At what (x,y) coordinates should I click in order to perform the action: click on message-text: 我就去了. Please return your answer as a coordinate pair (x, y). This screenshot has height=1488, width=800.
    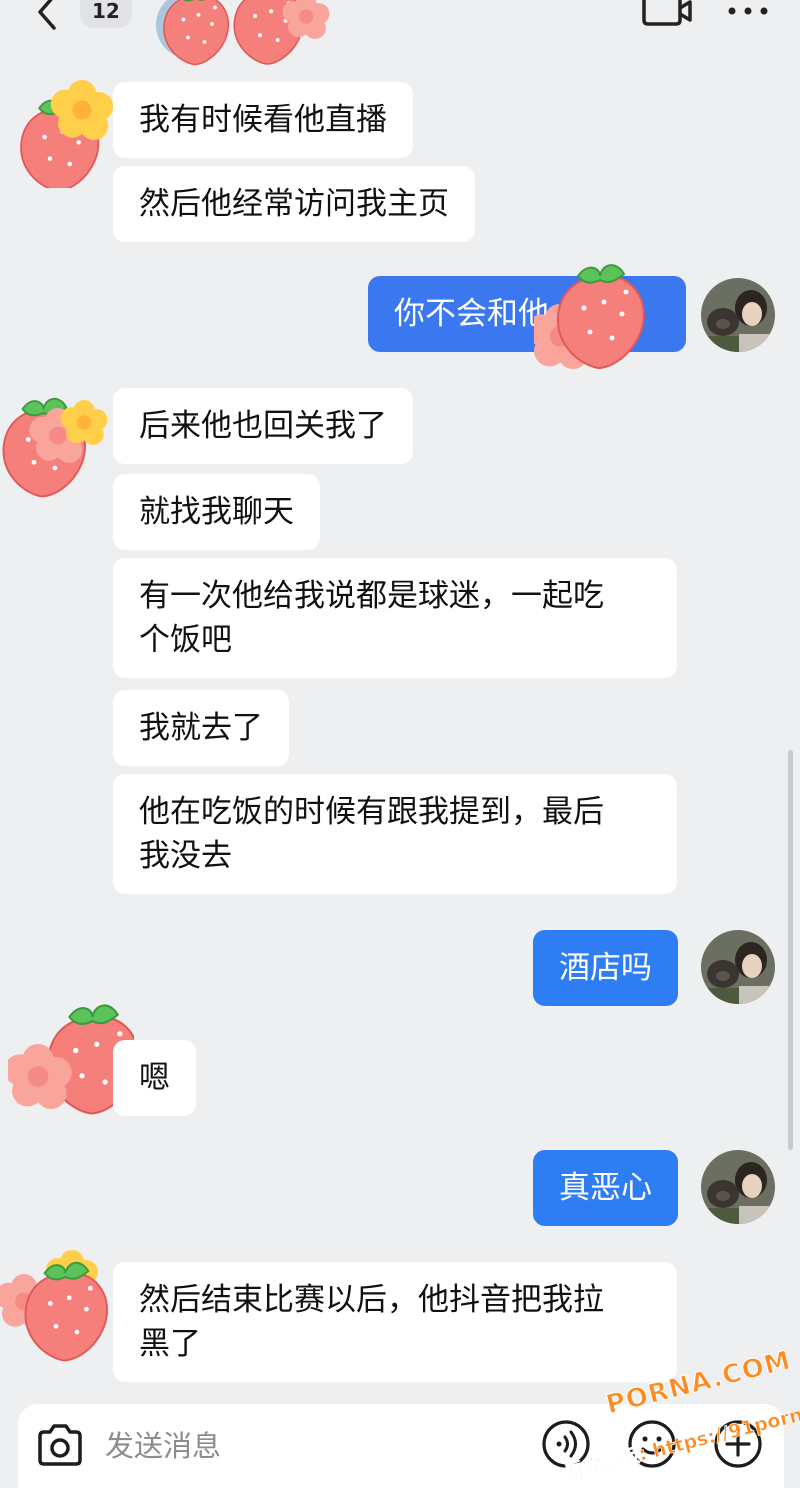
    Looking at the image, I should click on (201, 728).